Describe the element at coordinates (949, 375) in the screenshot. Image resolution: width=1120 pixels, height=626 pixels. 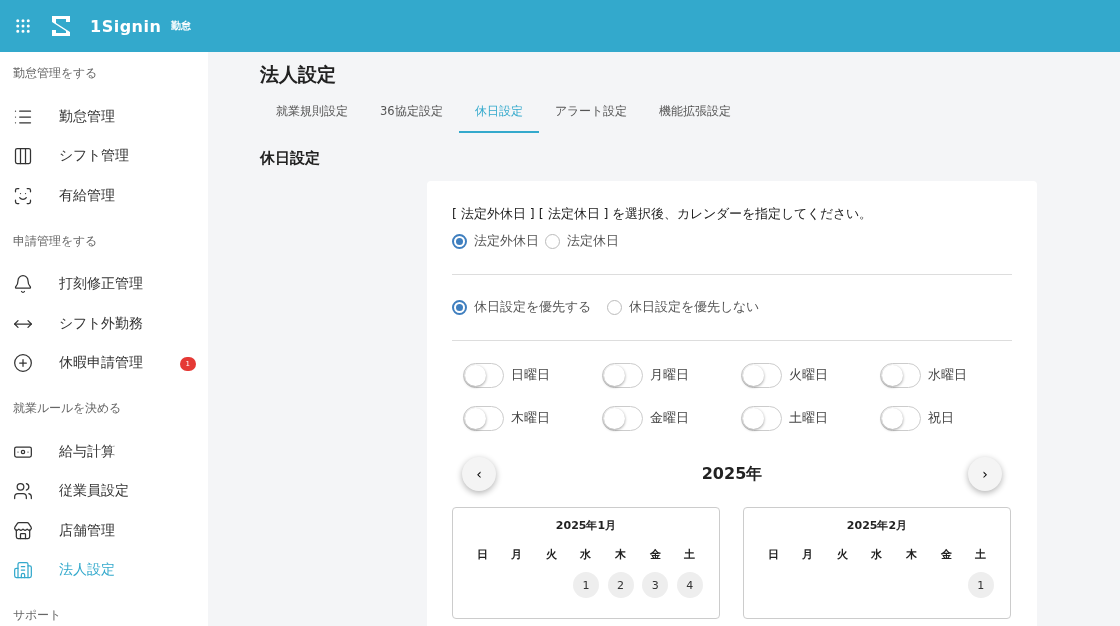
I see `toggle-option: 水曜日` at that location.